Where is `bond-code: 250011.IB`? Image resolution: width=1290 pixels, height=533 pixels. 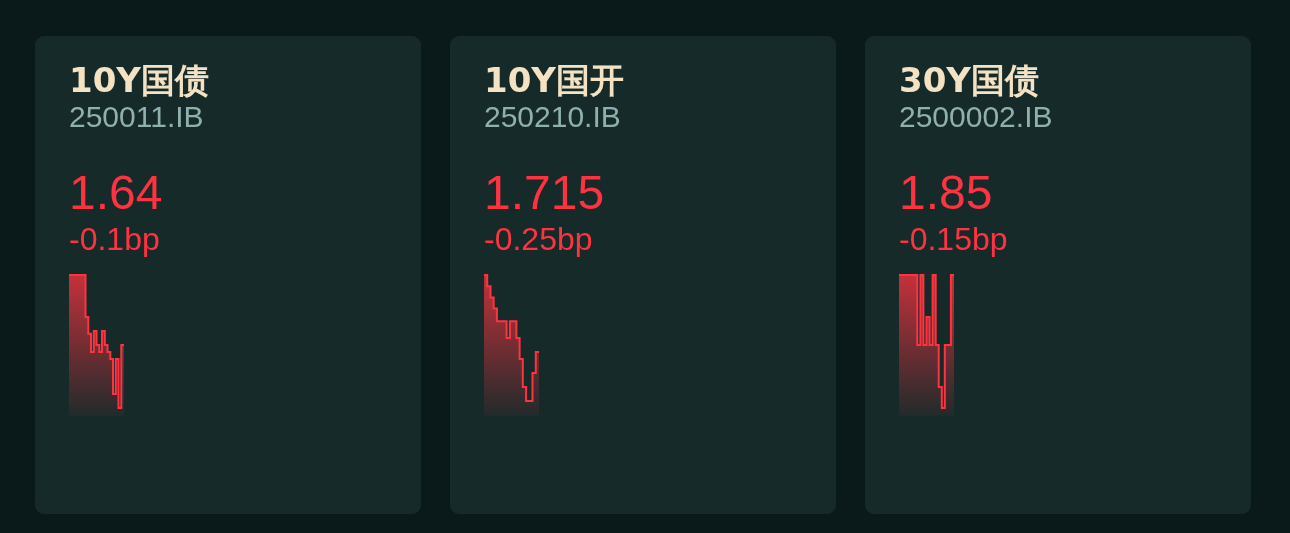
bond-code: 250011.IB is located at coordinates (136, 116).